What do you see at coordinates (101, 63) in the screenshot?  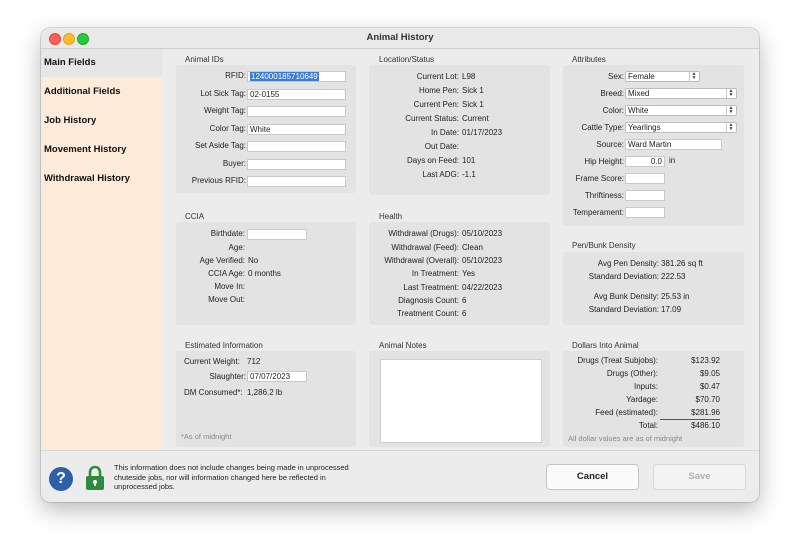 I see `sidebar-item-main-fields: Main Fields` at bounding box center [101, 63].